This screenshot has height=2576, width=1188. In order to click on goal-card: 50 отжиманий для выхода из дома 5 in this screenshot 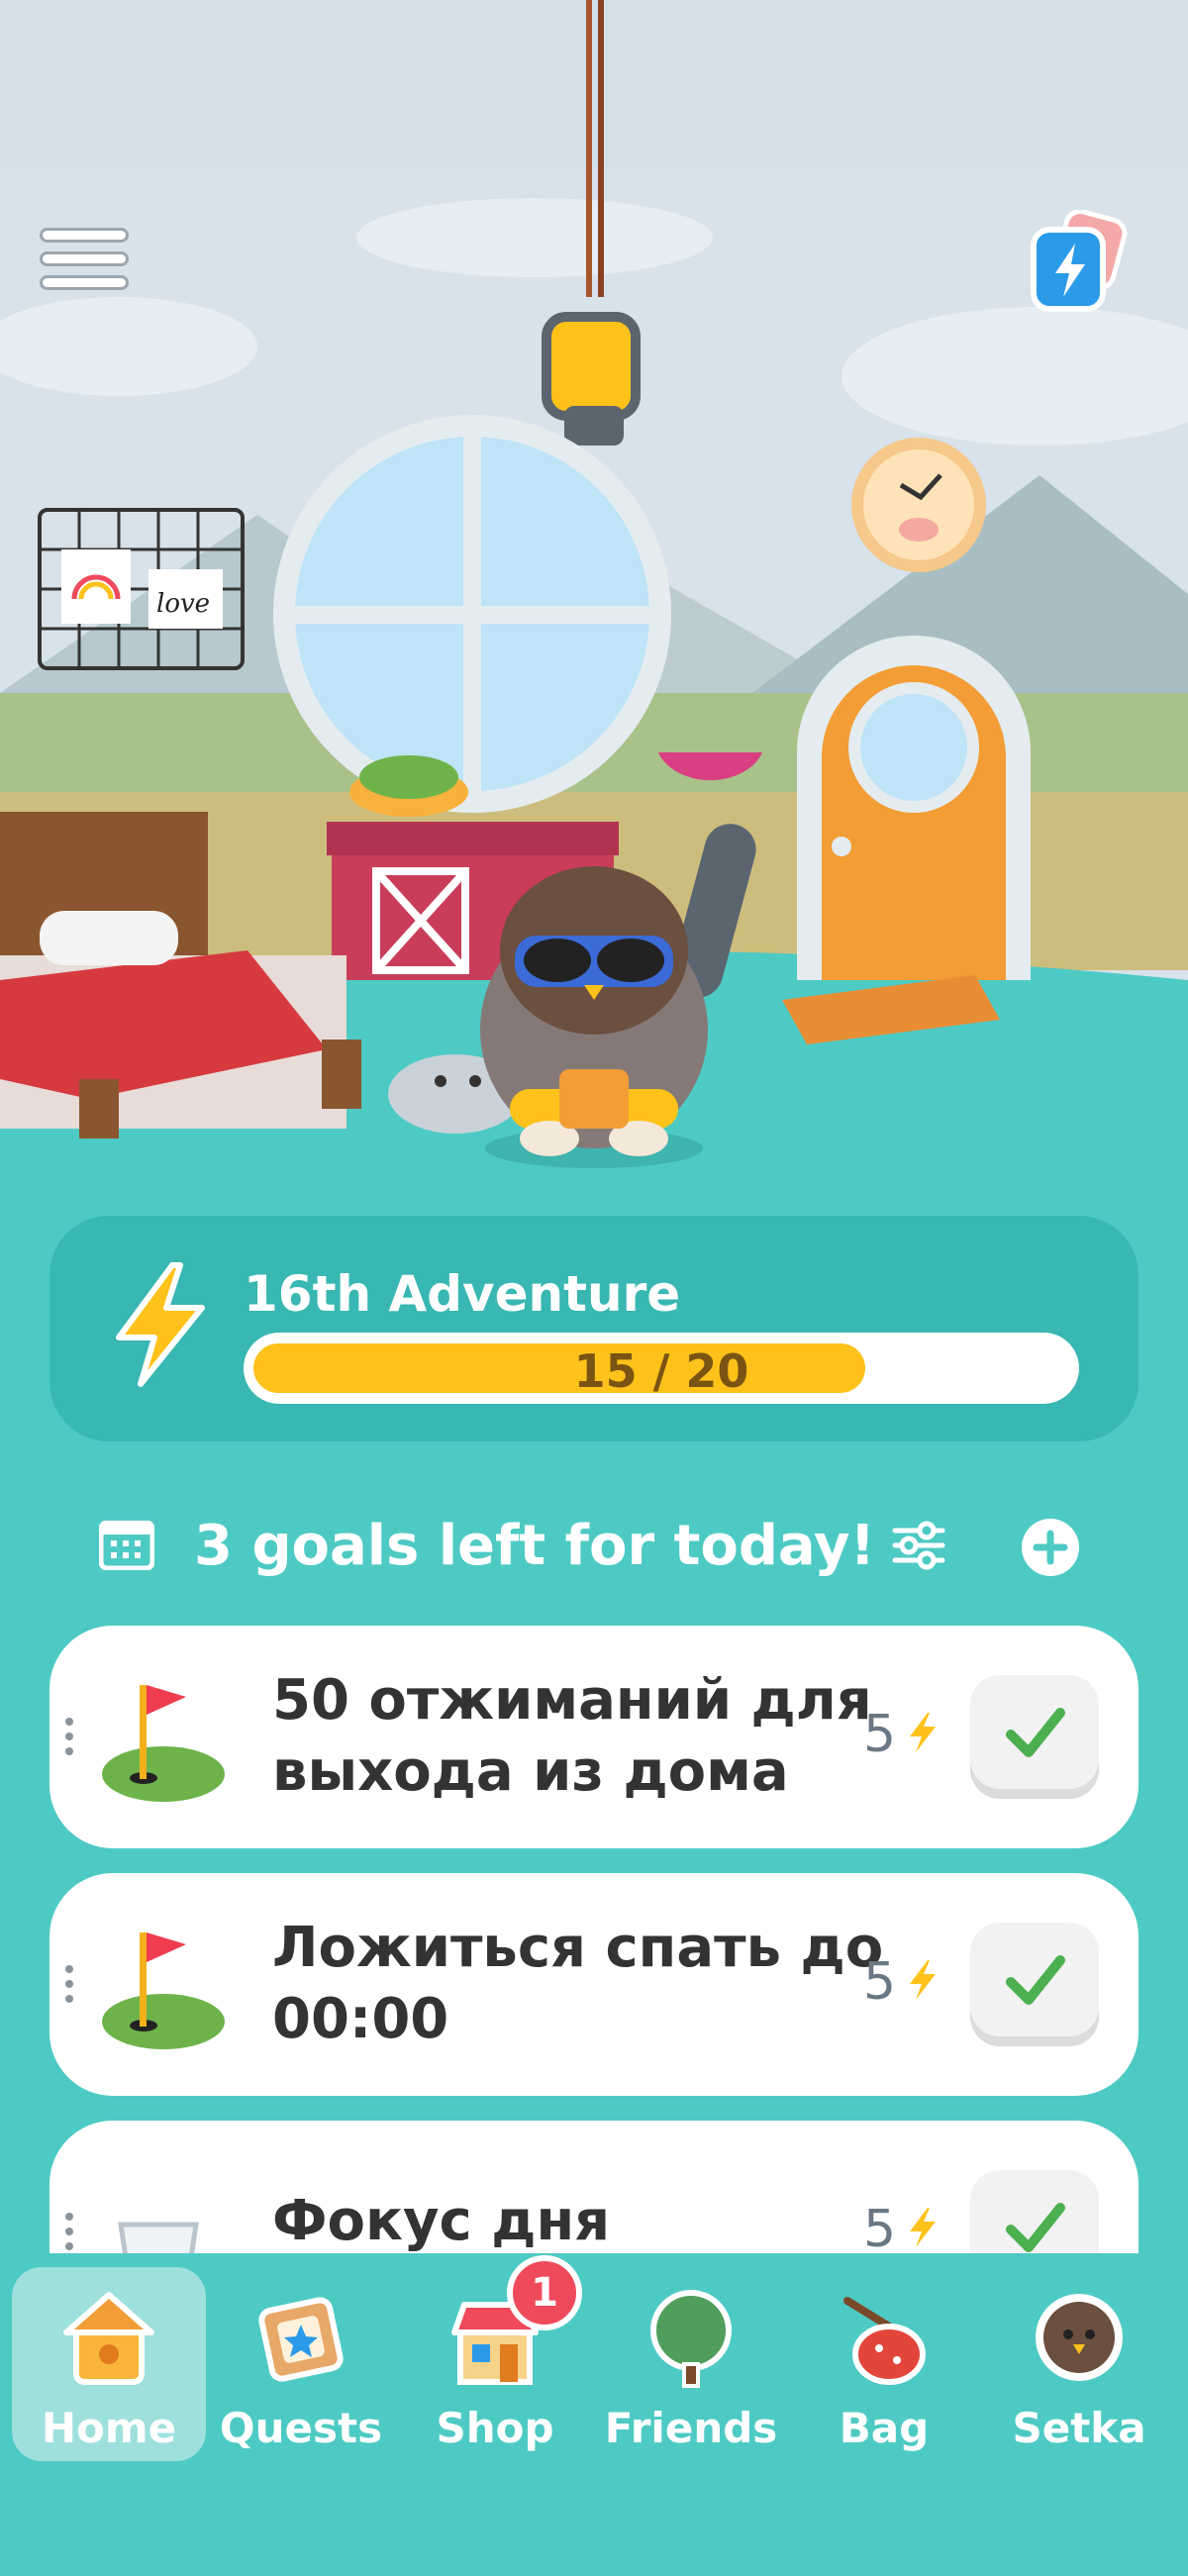, I will do `click(594, 1737)`.